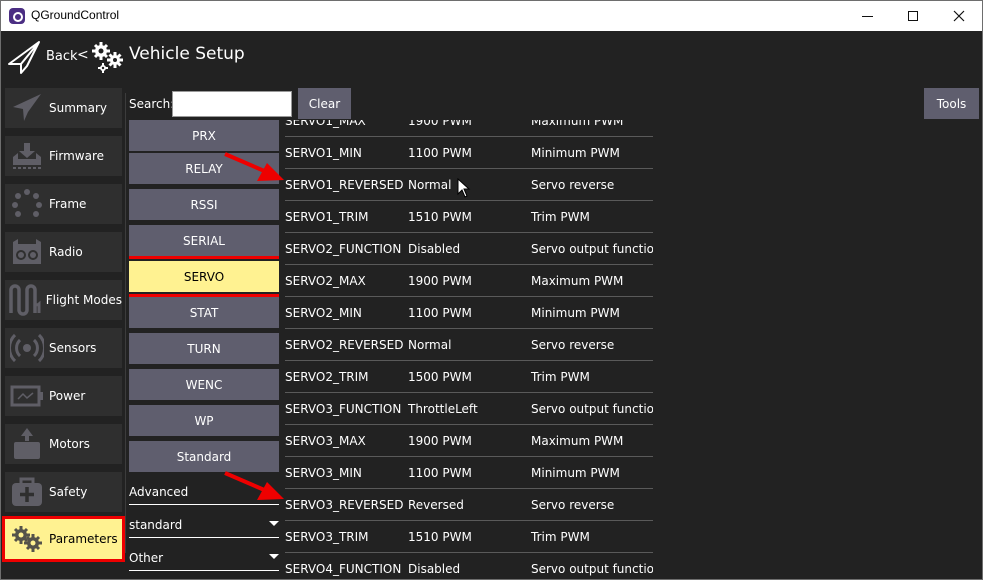  What do you see at coordinates (125, 323) in the screenshot?
I see `sidebar-divider` at bounding box center [125, 323].